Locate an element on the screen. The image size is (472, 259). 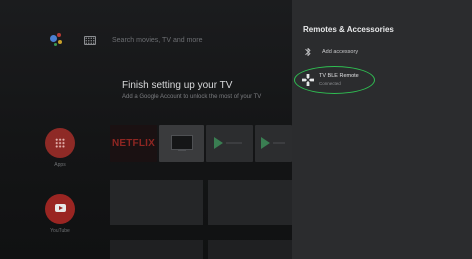
apps-icon is located at coordinates (60, 143).